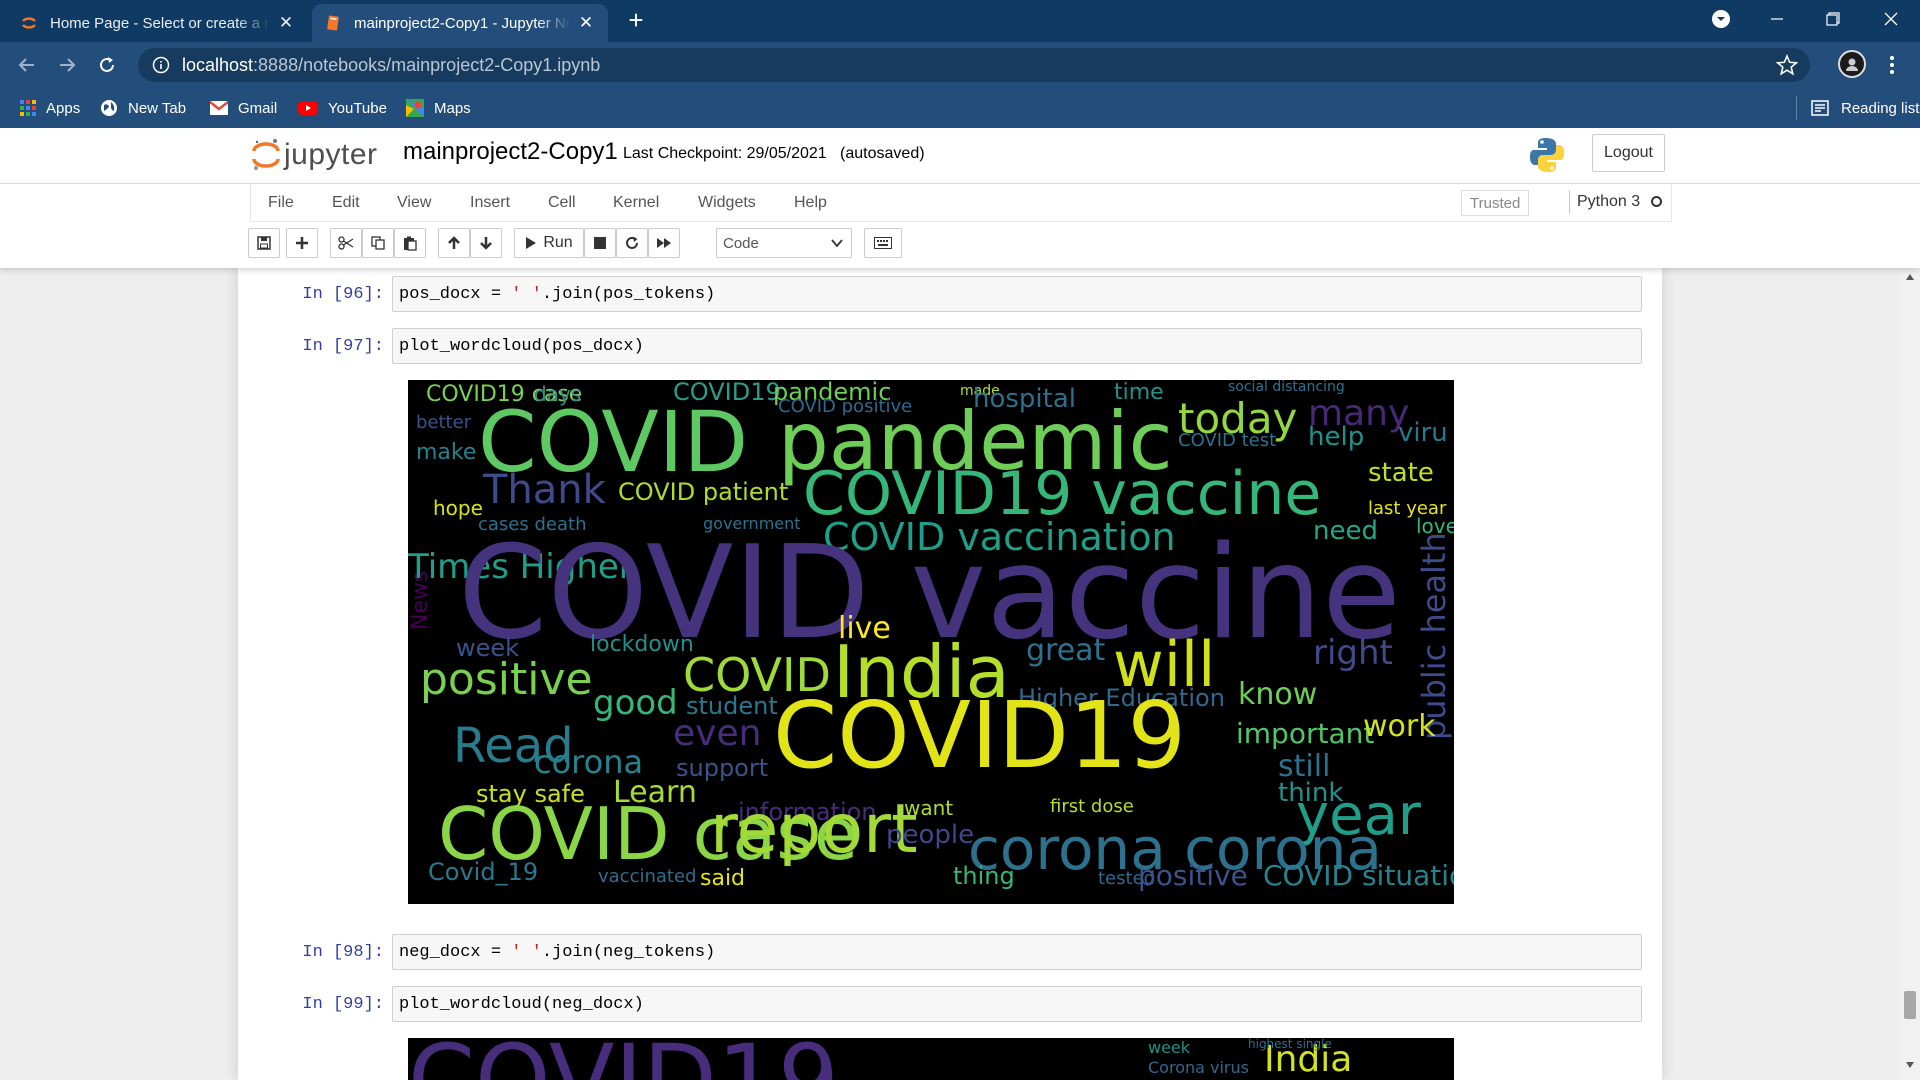 This screenshot has height=1080, width=1920. I want to click on cell-type-select: Code, so click(784, 243).